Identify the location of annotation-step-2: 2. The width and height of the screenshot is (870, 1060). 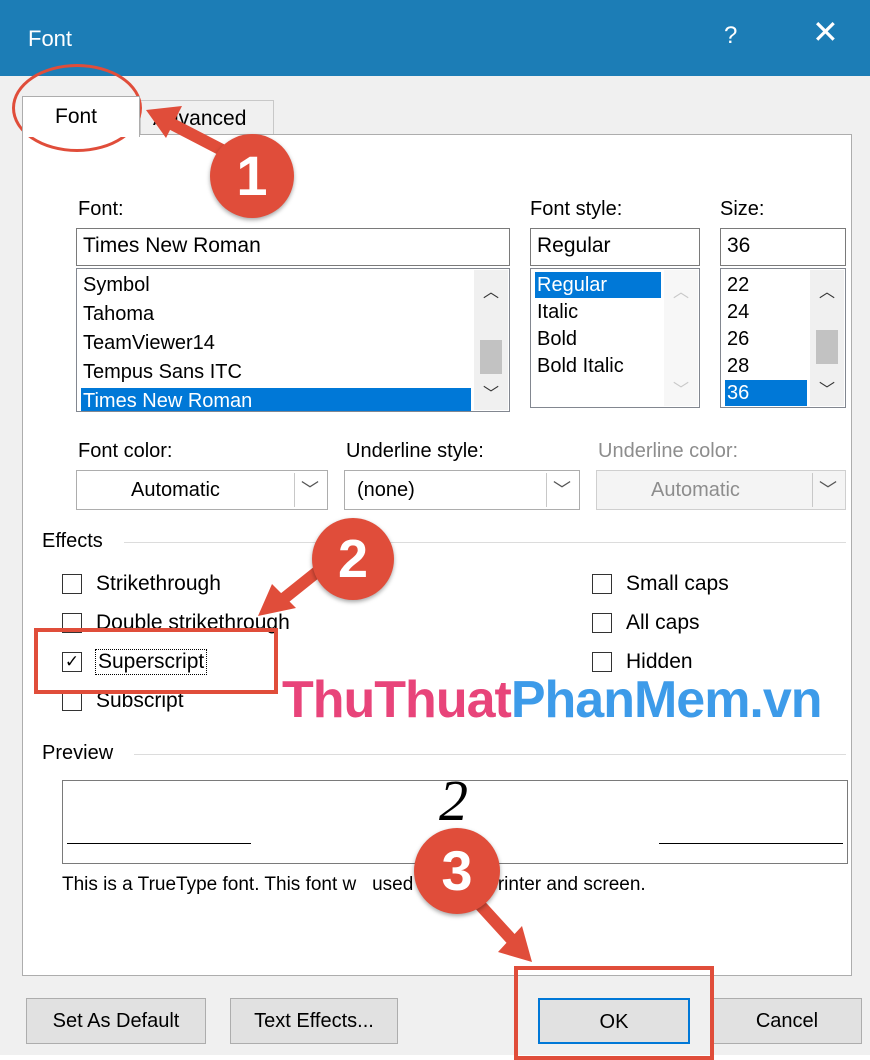
(353, 559).